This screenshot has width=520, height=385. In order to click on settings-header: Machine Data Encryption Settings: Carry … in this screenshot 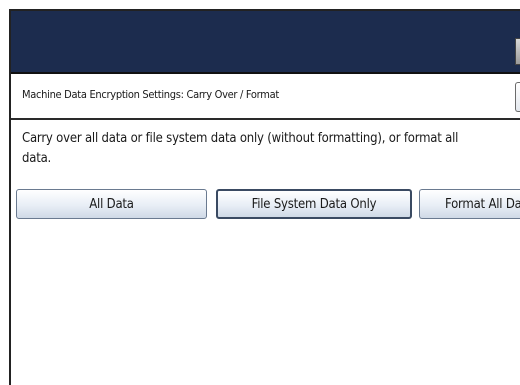, I will do `click(265, 97)`.